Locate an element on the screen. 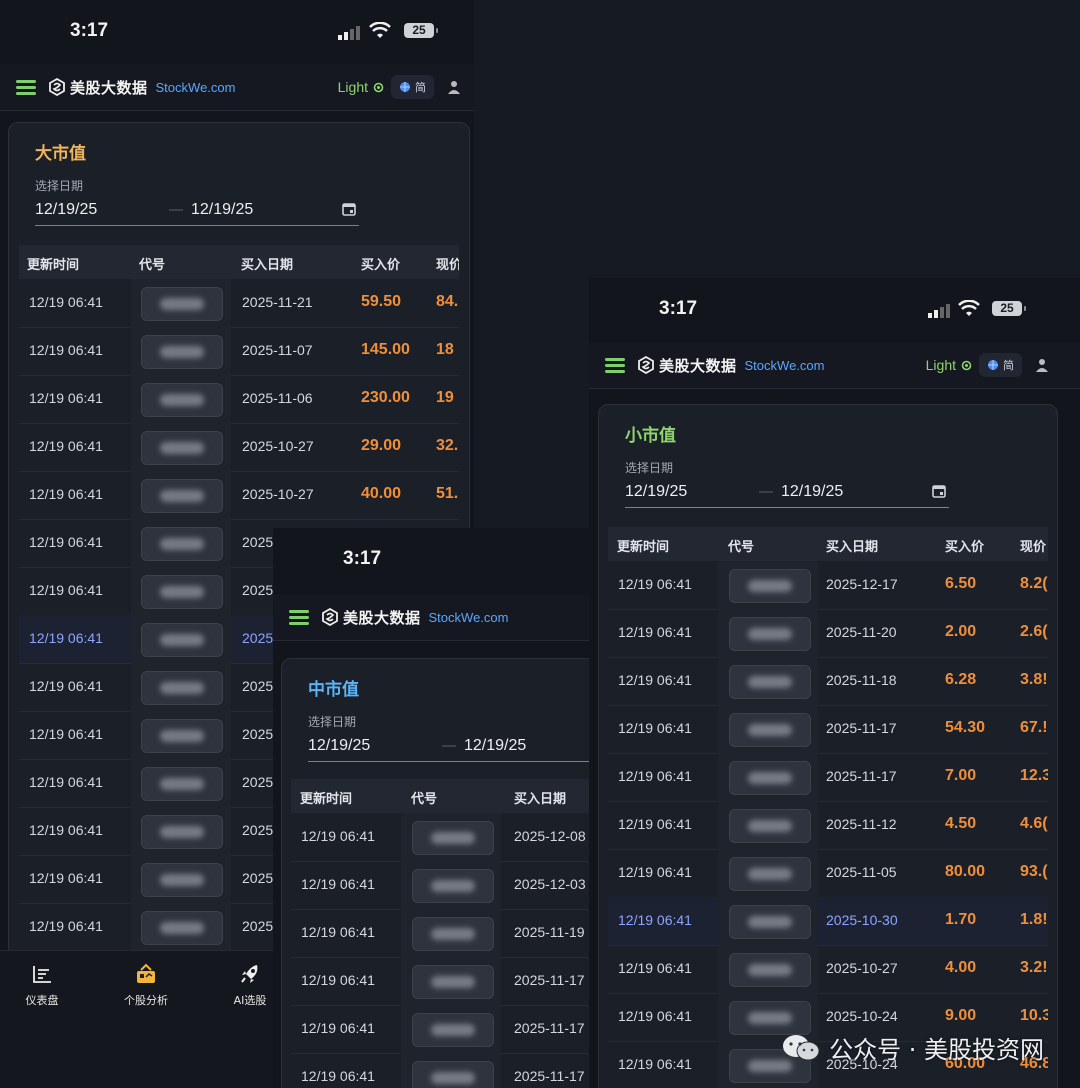 This screenshot has height=1088, width=1080. table-row: 12/19 06:41 2025-11-17 54.30 67.! is located at coordinates (828, 729).